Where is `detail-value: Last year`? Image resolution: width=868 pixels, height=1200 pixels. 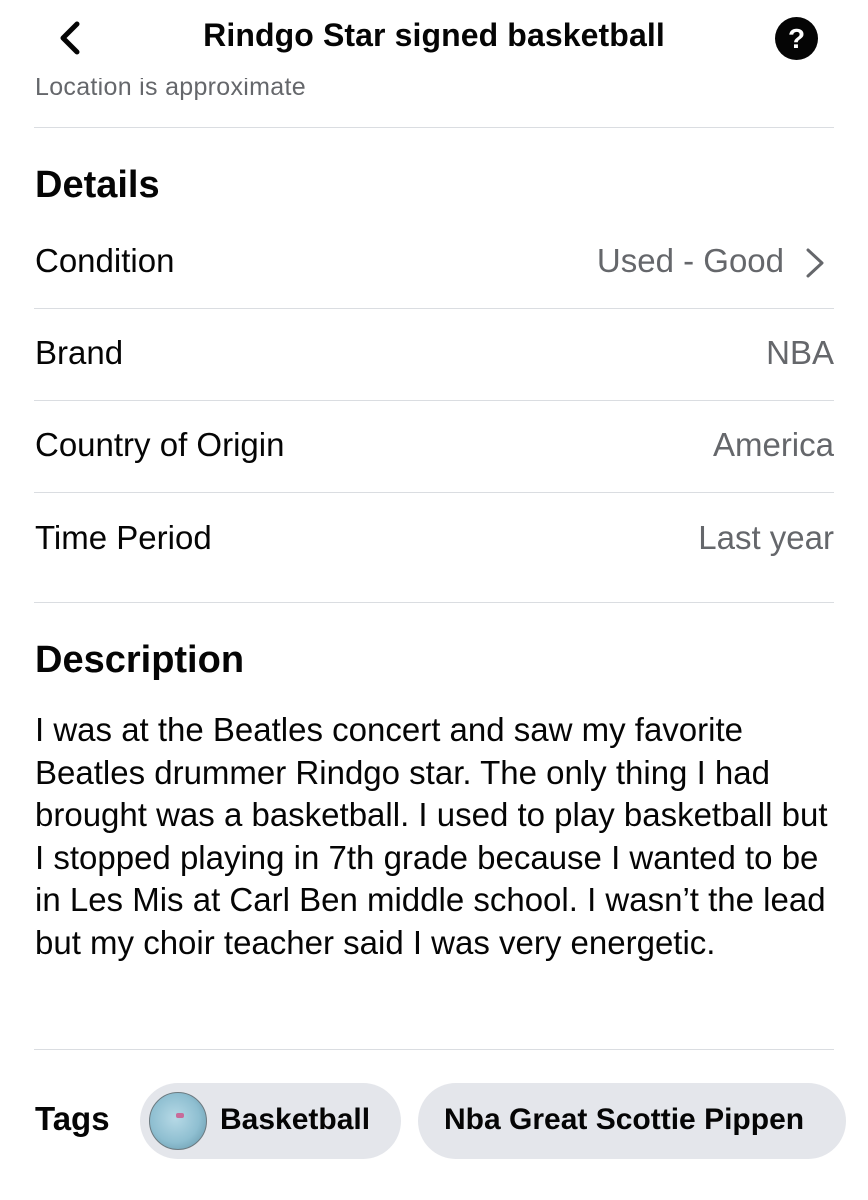
detail-value: Last year is located at coordinates (766, 537).